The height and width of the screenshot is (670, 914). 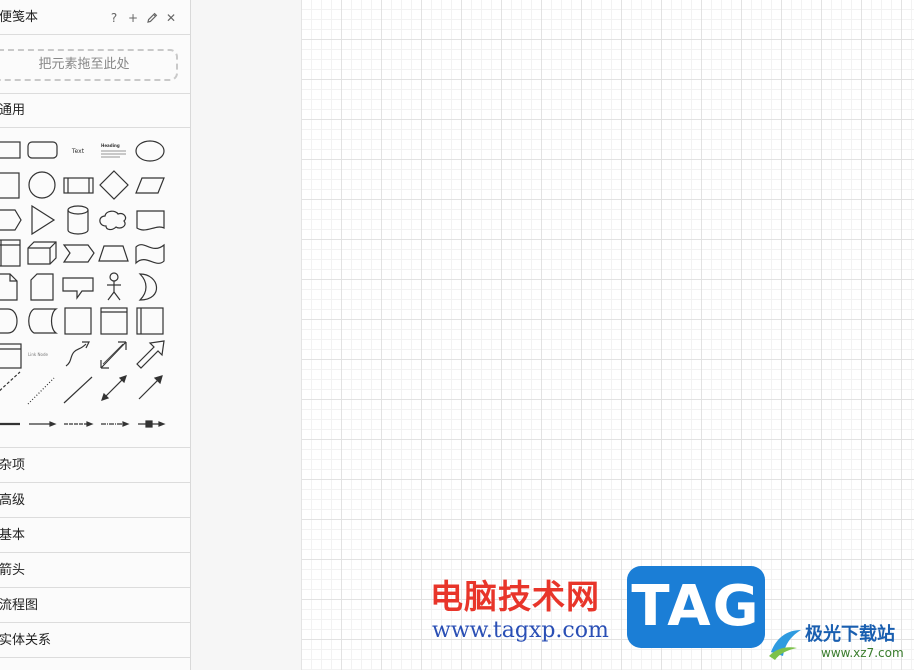 I want to click on shape-list, so click(x=11, y=356).